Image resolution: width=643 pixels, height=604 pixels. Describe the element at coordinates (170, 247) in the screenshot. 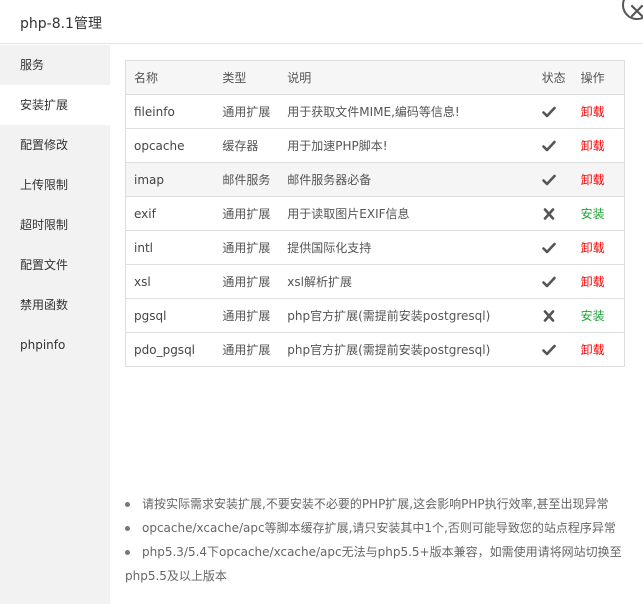

I see `ext-name: intl` at that location.